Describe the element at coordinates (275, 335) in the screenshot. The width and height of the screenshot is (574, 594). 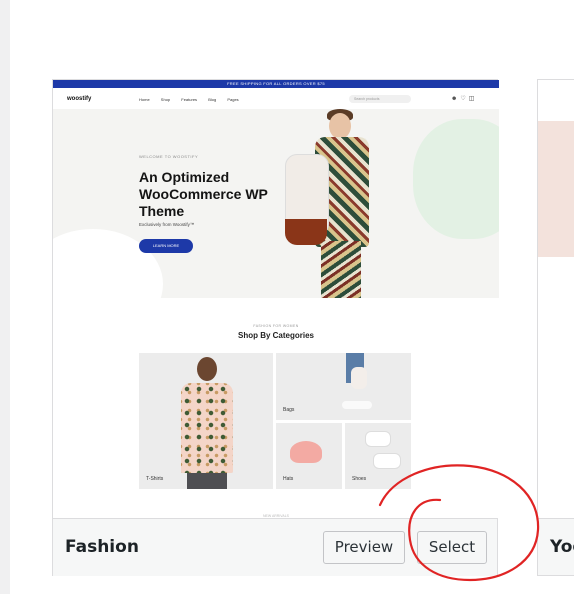
I see `categories-title: Shop By Categories` at that location.